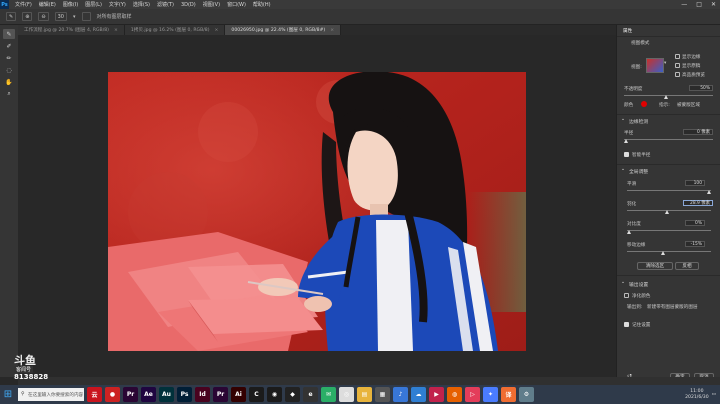  I want to click on taskbar-app-icon: ✉, so click(328, 394).